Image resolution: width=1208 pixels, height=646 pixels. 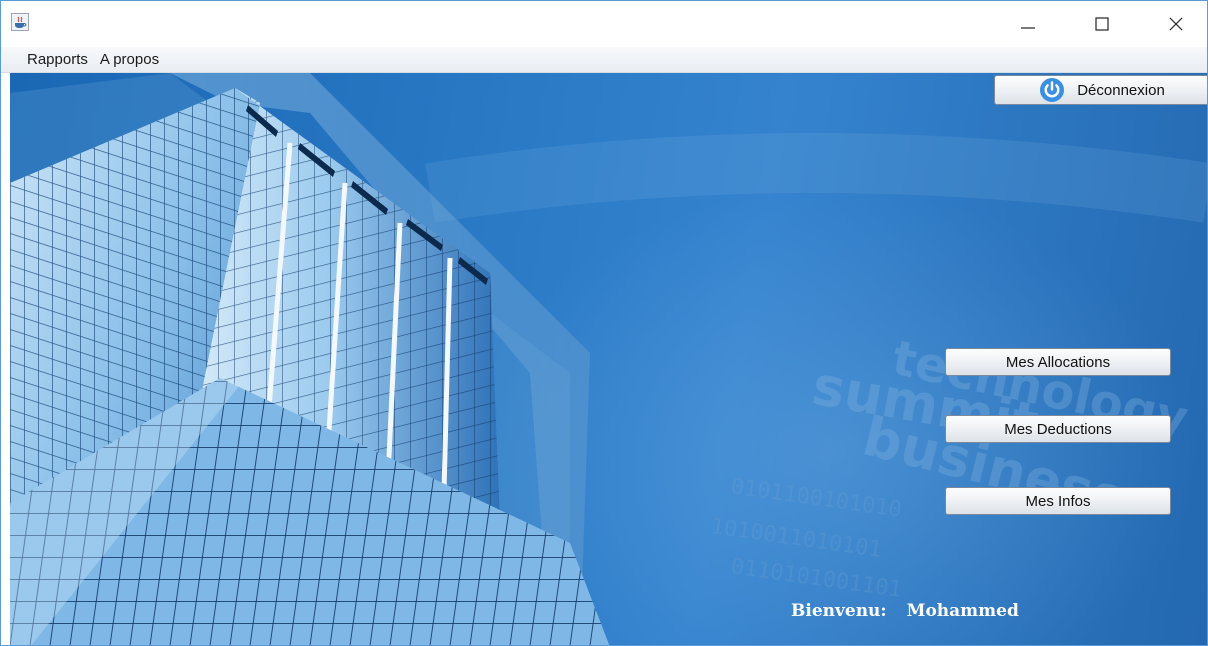 What do you see at coordinates (1028, 28) in the screenshot?
I see `minimize-icon` at bounding box center [1028, 28].